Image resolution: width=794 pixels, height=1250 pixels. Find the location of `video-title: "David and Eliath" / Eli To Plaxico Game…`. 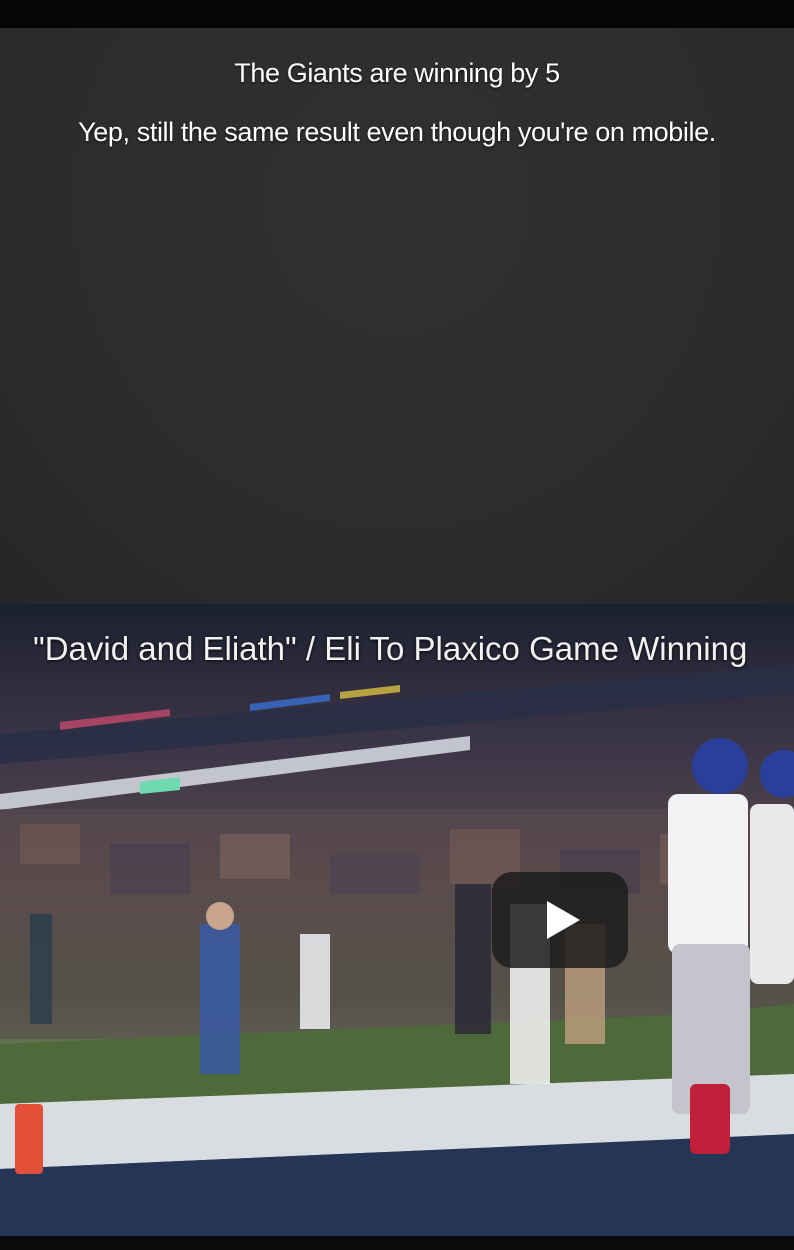

video-title: "David and Eliath" / Eli To Plaxico Game… is located at coordinates (390, 649).